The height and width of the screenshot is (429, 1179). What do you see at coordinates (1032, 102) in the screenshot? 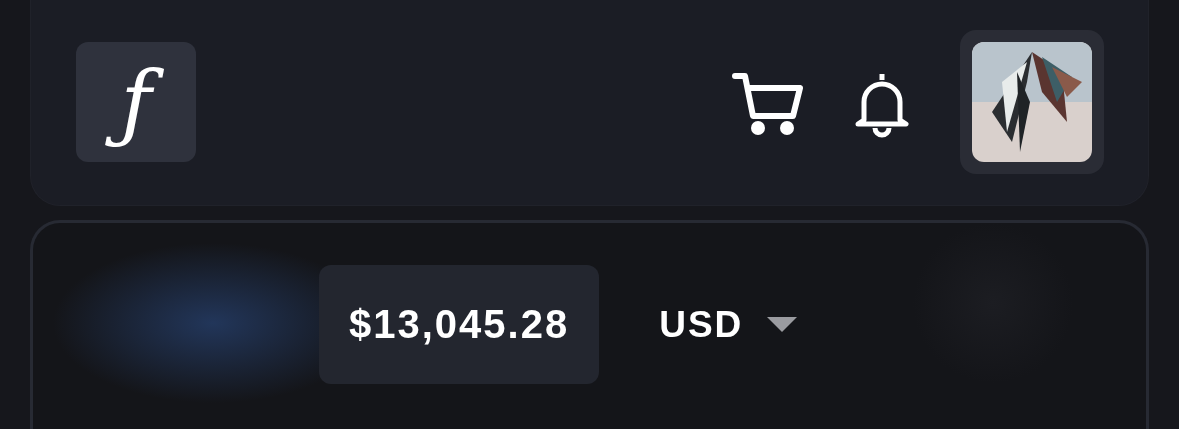
I see `avatar-button` at bounding box center [1032, 102].